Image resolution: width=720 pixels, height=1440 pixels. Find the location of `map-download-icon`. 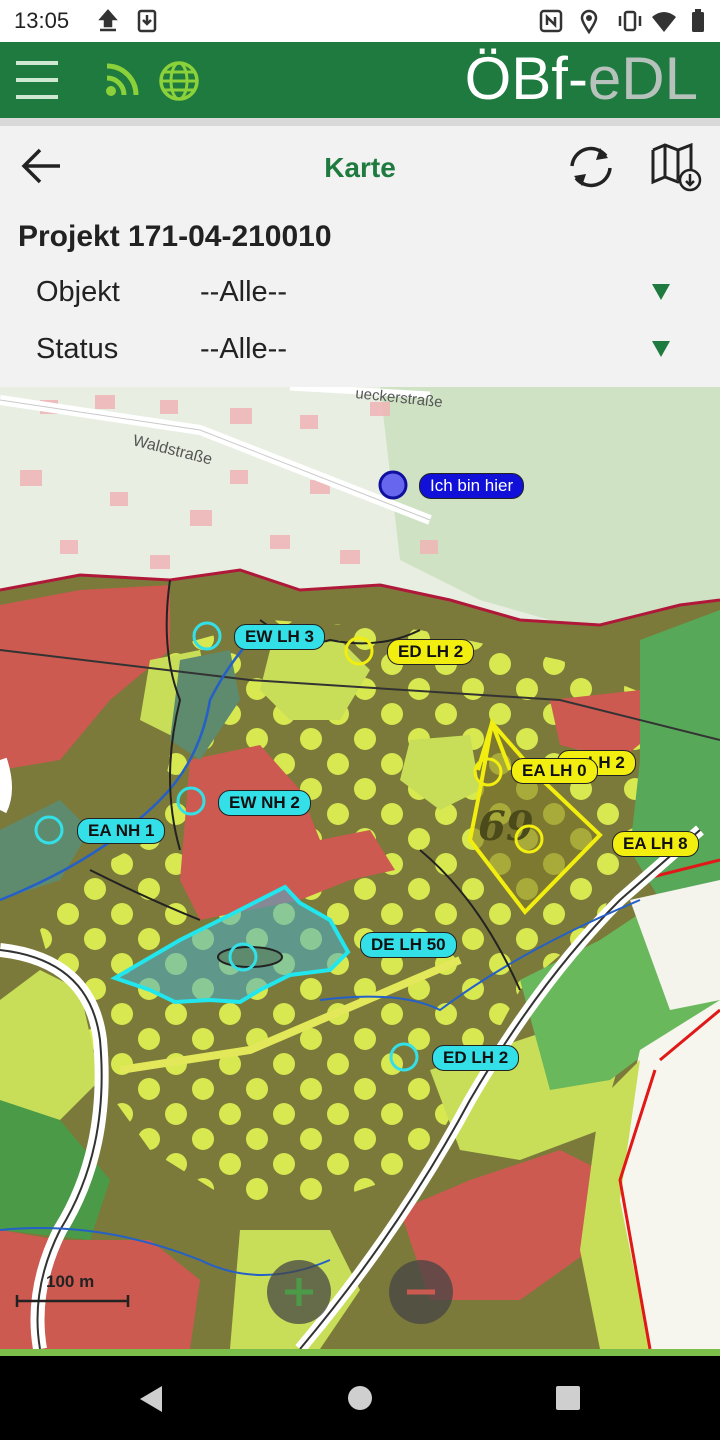

map-download-icon is located at coordinates (678, 167).